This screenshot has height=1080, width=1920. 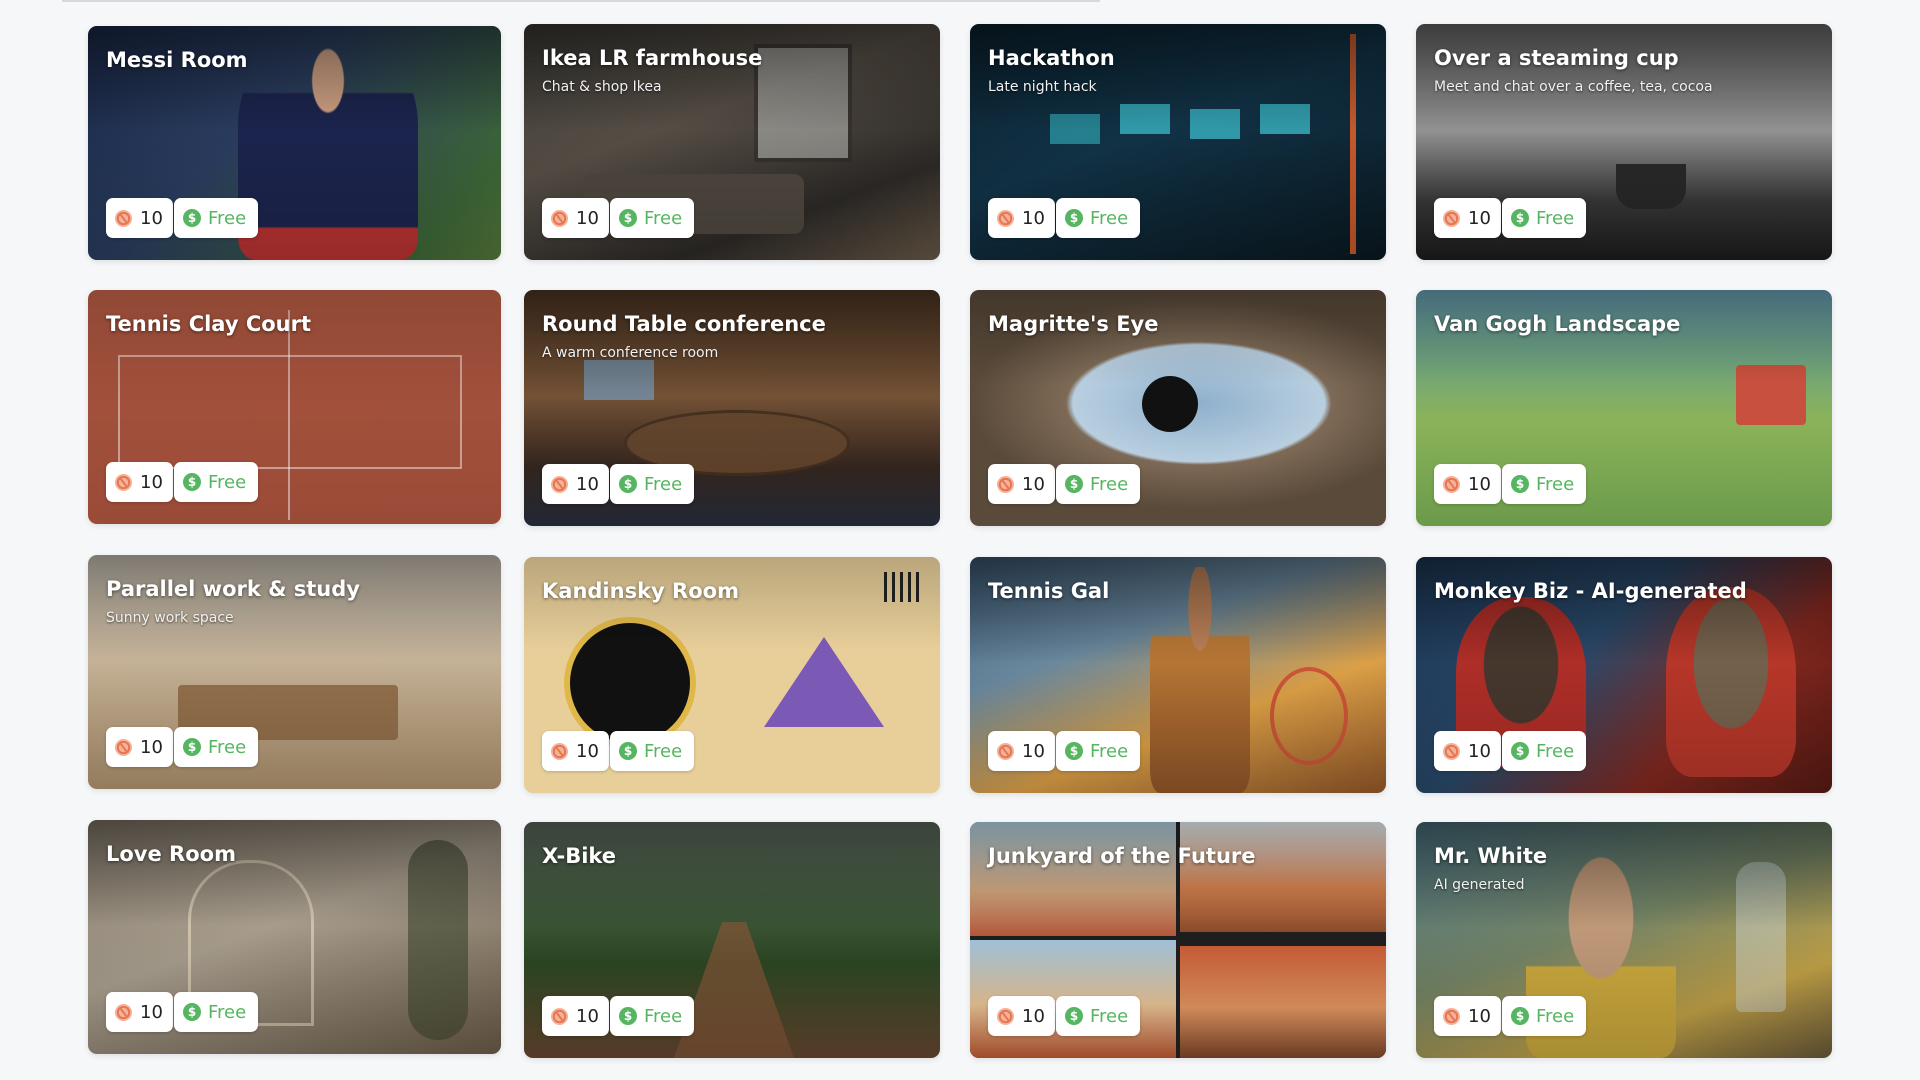 What do you see at coordinates (732, 940) in the screenshot?
I see `room-card-x-bike: X-Bike 10 $ Free` at bounding box center [732, 940].